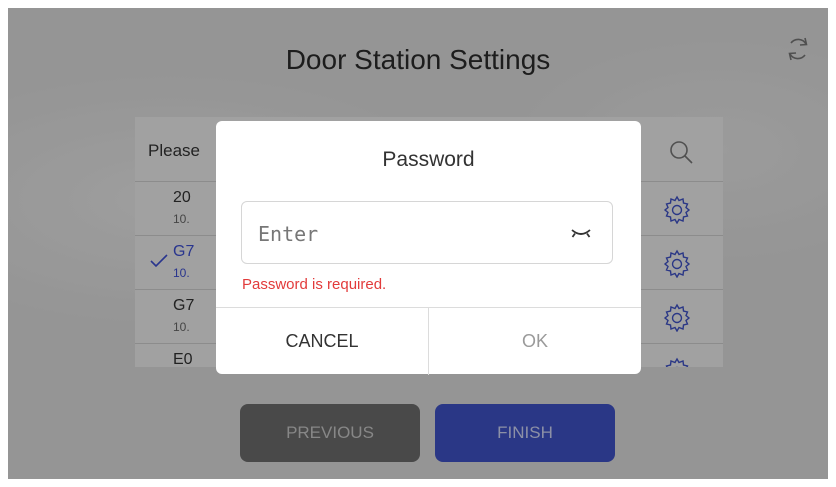 This screenshot has height=487, width=836. What do you see at coordinates (428, 159) in the screenshot?
I see `dialog-title: Password` at bounding box center [428, 159].